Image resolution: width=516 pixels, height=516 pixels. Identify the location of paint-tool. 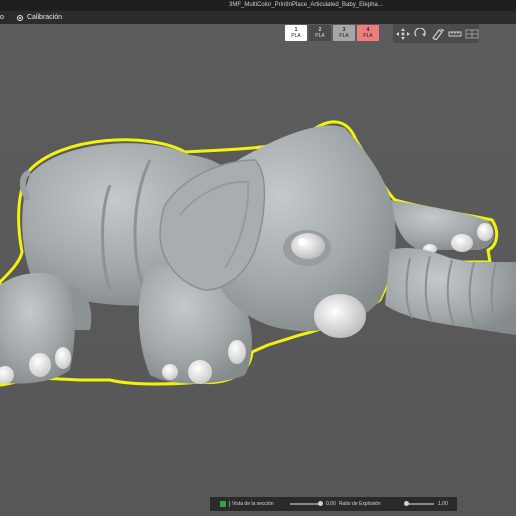
(437, 33).